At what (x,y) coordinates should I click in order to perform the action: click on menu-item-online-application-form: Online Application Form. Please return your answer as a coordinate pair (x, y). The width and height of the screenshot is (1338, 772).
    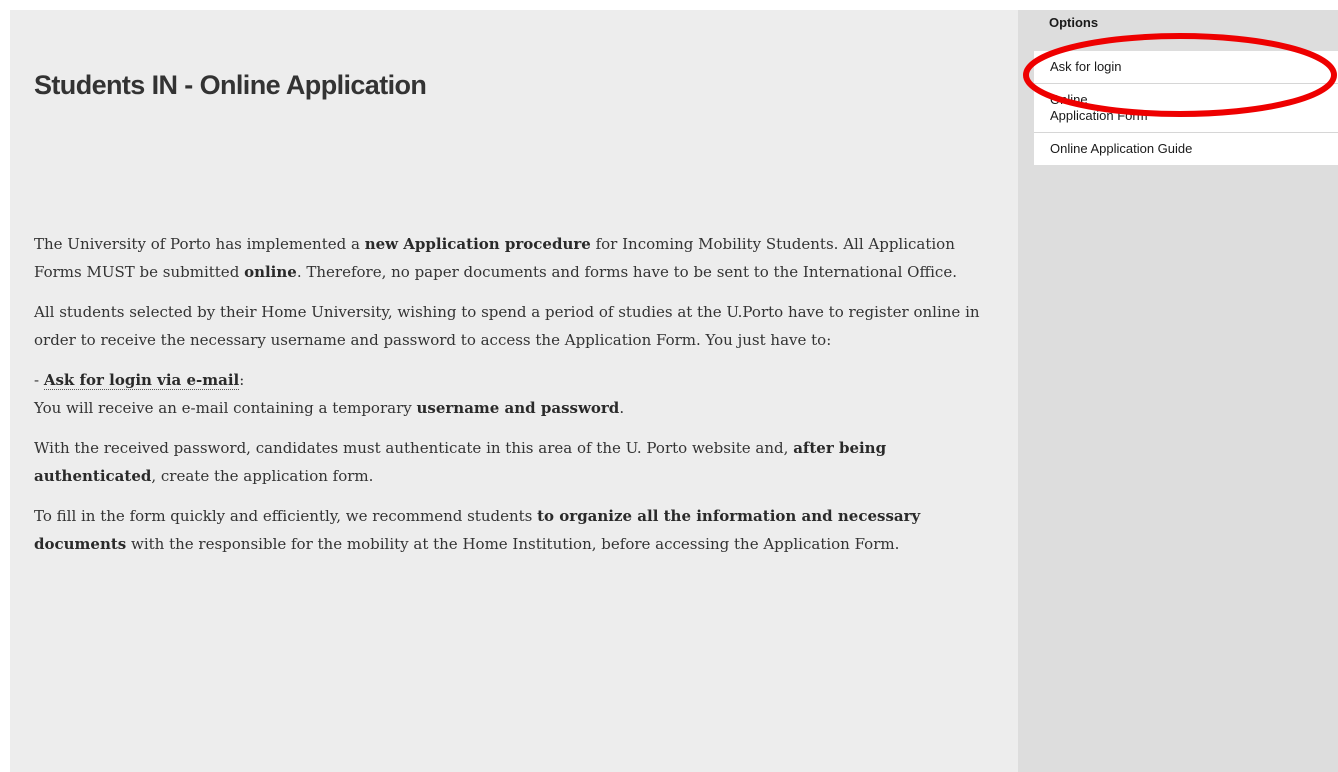
    Looking at the image, I should click on (1186, 108).